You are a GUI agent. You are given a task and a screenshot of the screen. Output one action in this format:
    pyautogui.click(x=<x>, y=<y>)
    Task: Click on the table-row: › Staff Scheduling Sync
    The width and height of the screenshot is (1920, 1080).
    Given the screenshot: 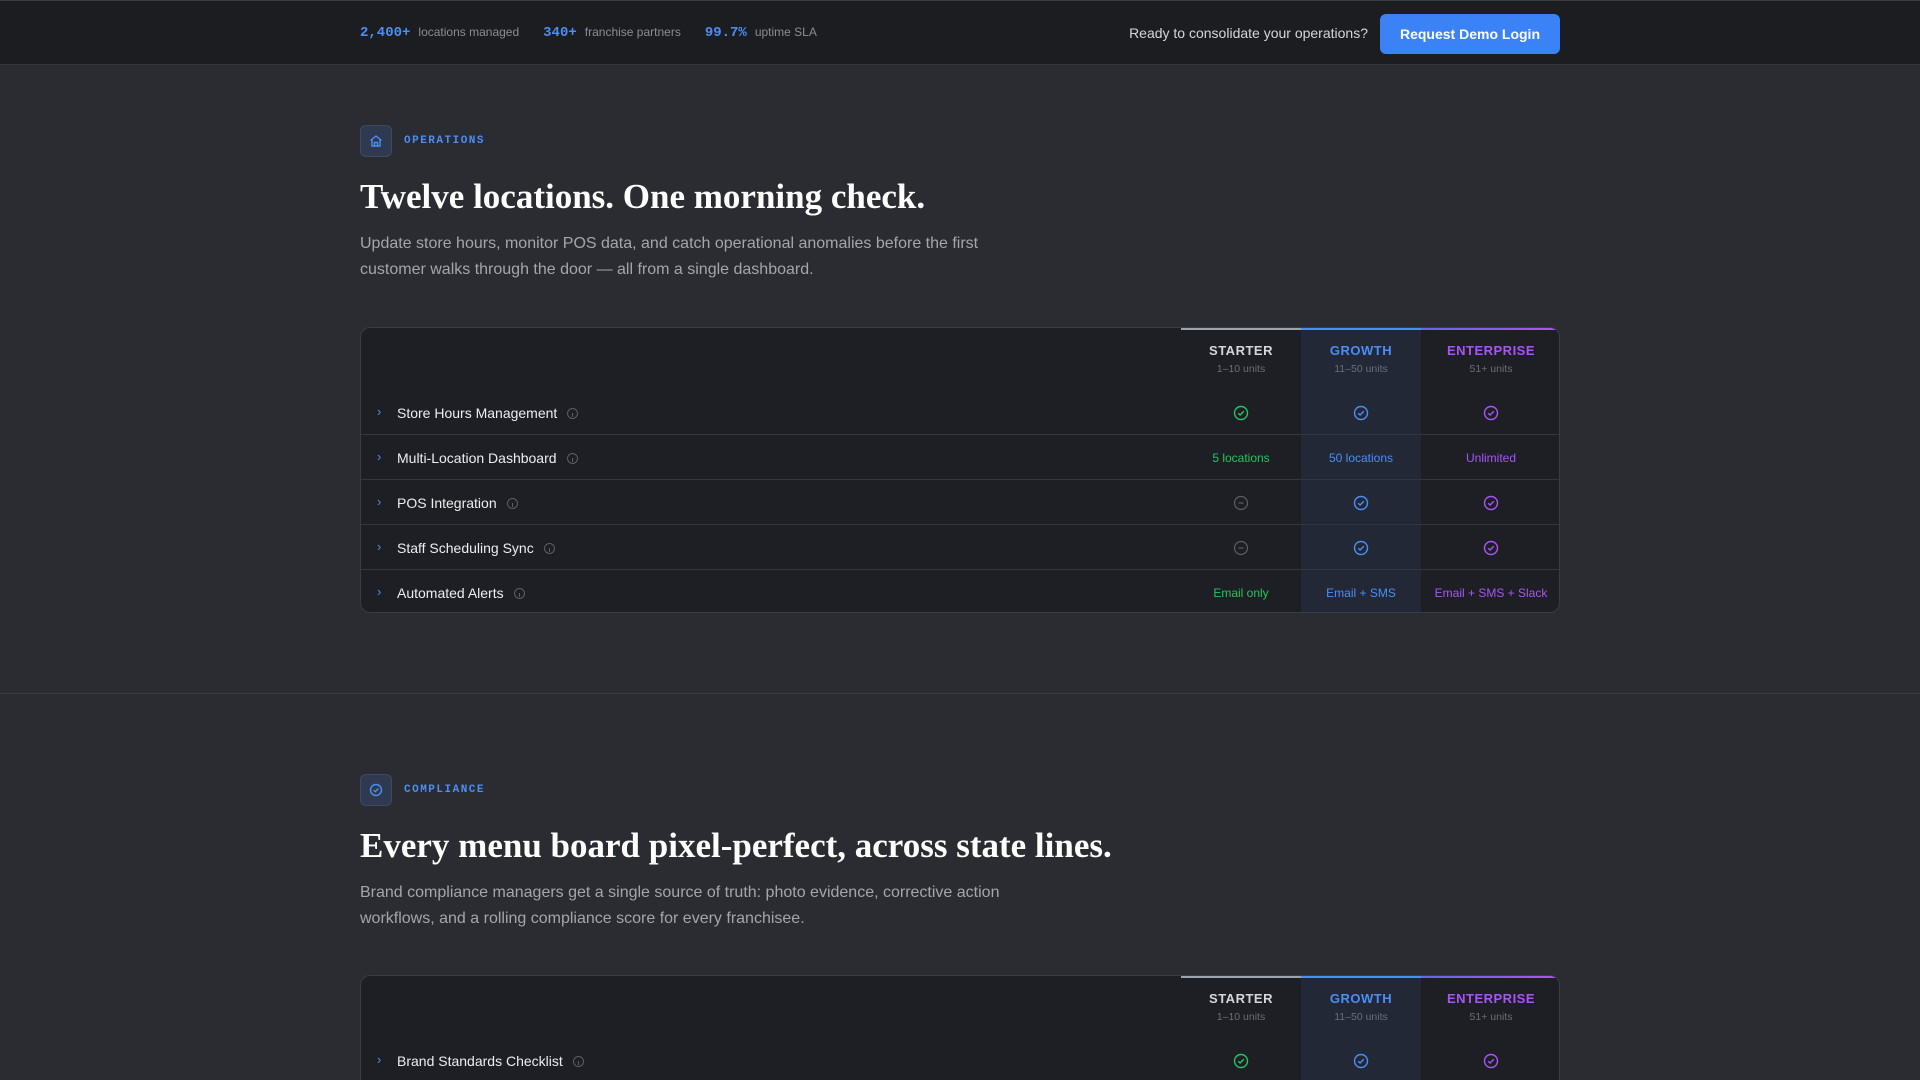 What is the action you would take?
    pyautogui.click(x=960, y=547)
    